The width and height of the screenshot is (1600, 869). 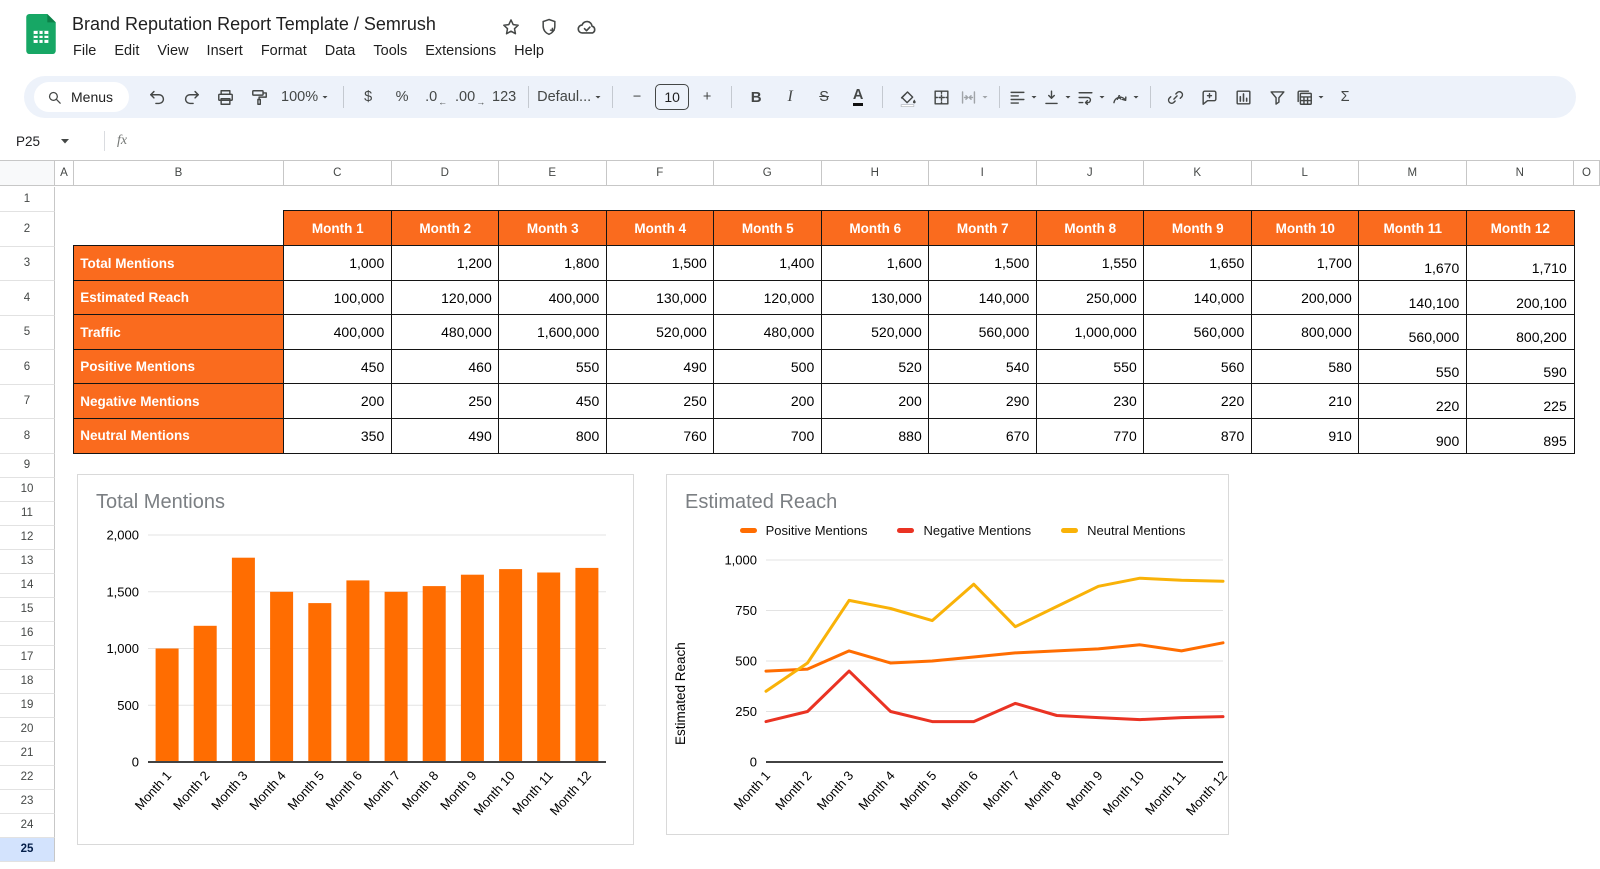 I want to click on value-cell: 1,710, so click(x=1520, y=263).